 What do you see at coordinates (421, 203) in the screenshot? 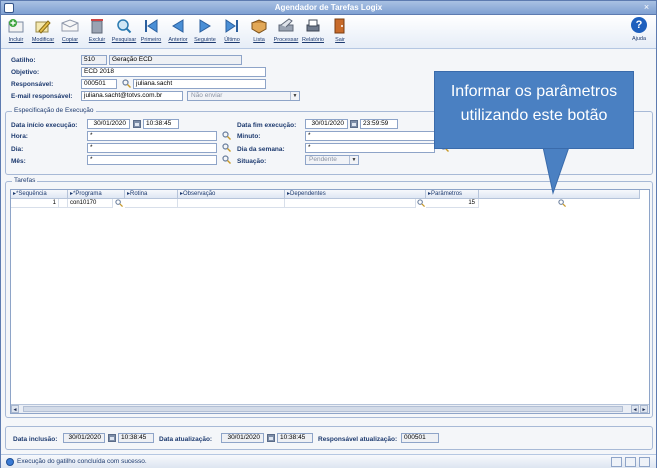
I see `dependentes-search-icon` at bounding box center [421, 203].